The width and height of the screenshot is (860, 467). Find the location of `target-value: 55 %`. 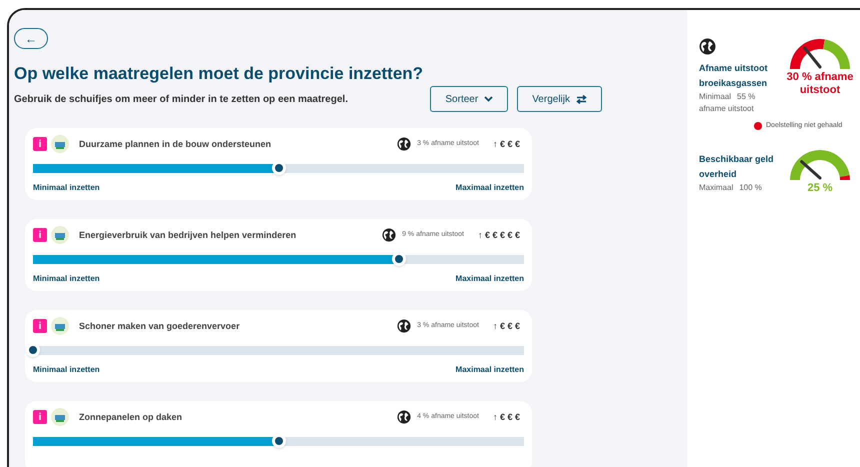

target-value: 55 % is located at coordinates (746, 97).